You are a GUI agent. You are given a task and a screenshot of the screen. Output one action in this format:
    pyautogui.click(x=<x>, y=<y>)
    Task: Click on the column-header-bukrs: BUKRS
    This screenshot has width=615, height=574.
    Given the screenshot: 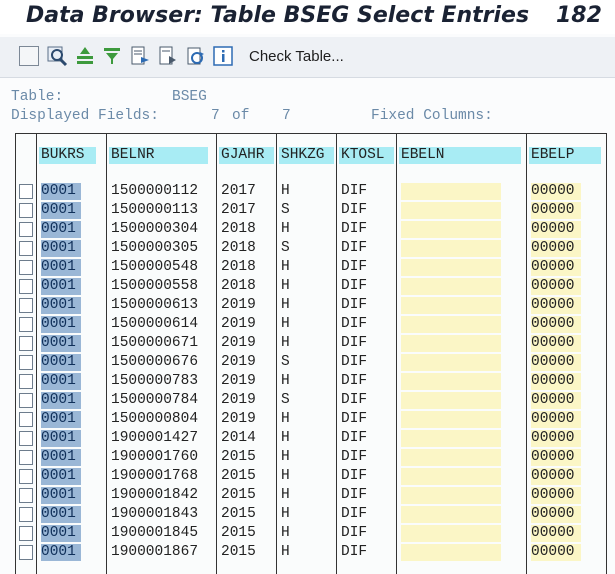 What is the action you would take?
    pyautogui.click(x=67, y=155)
    